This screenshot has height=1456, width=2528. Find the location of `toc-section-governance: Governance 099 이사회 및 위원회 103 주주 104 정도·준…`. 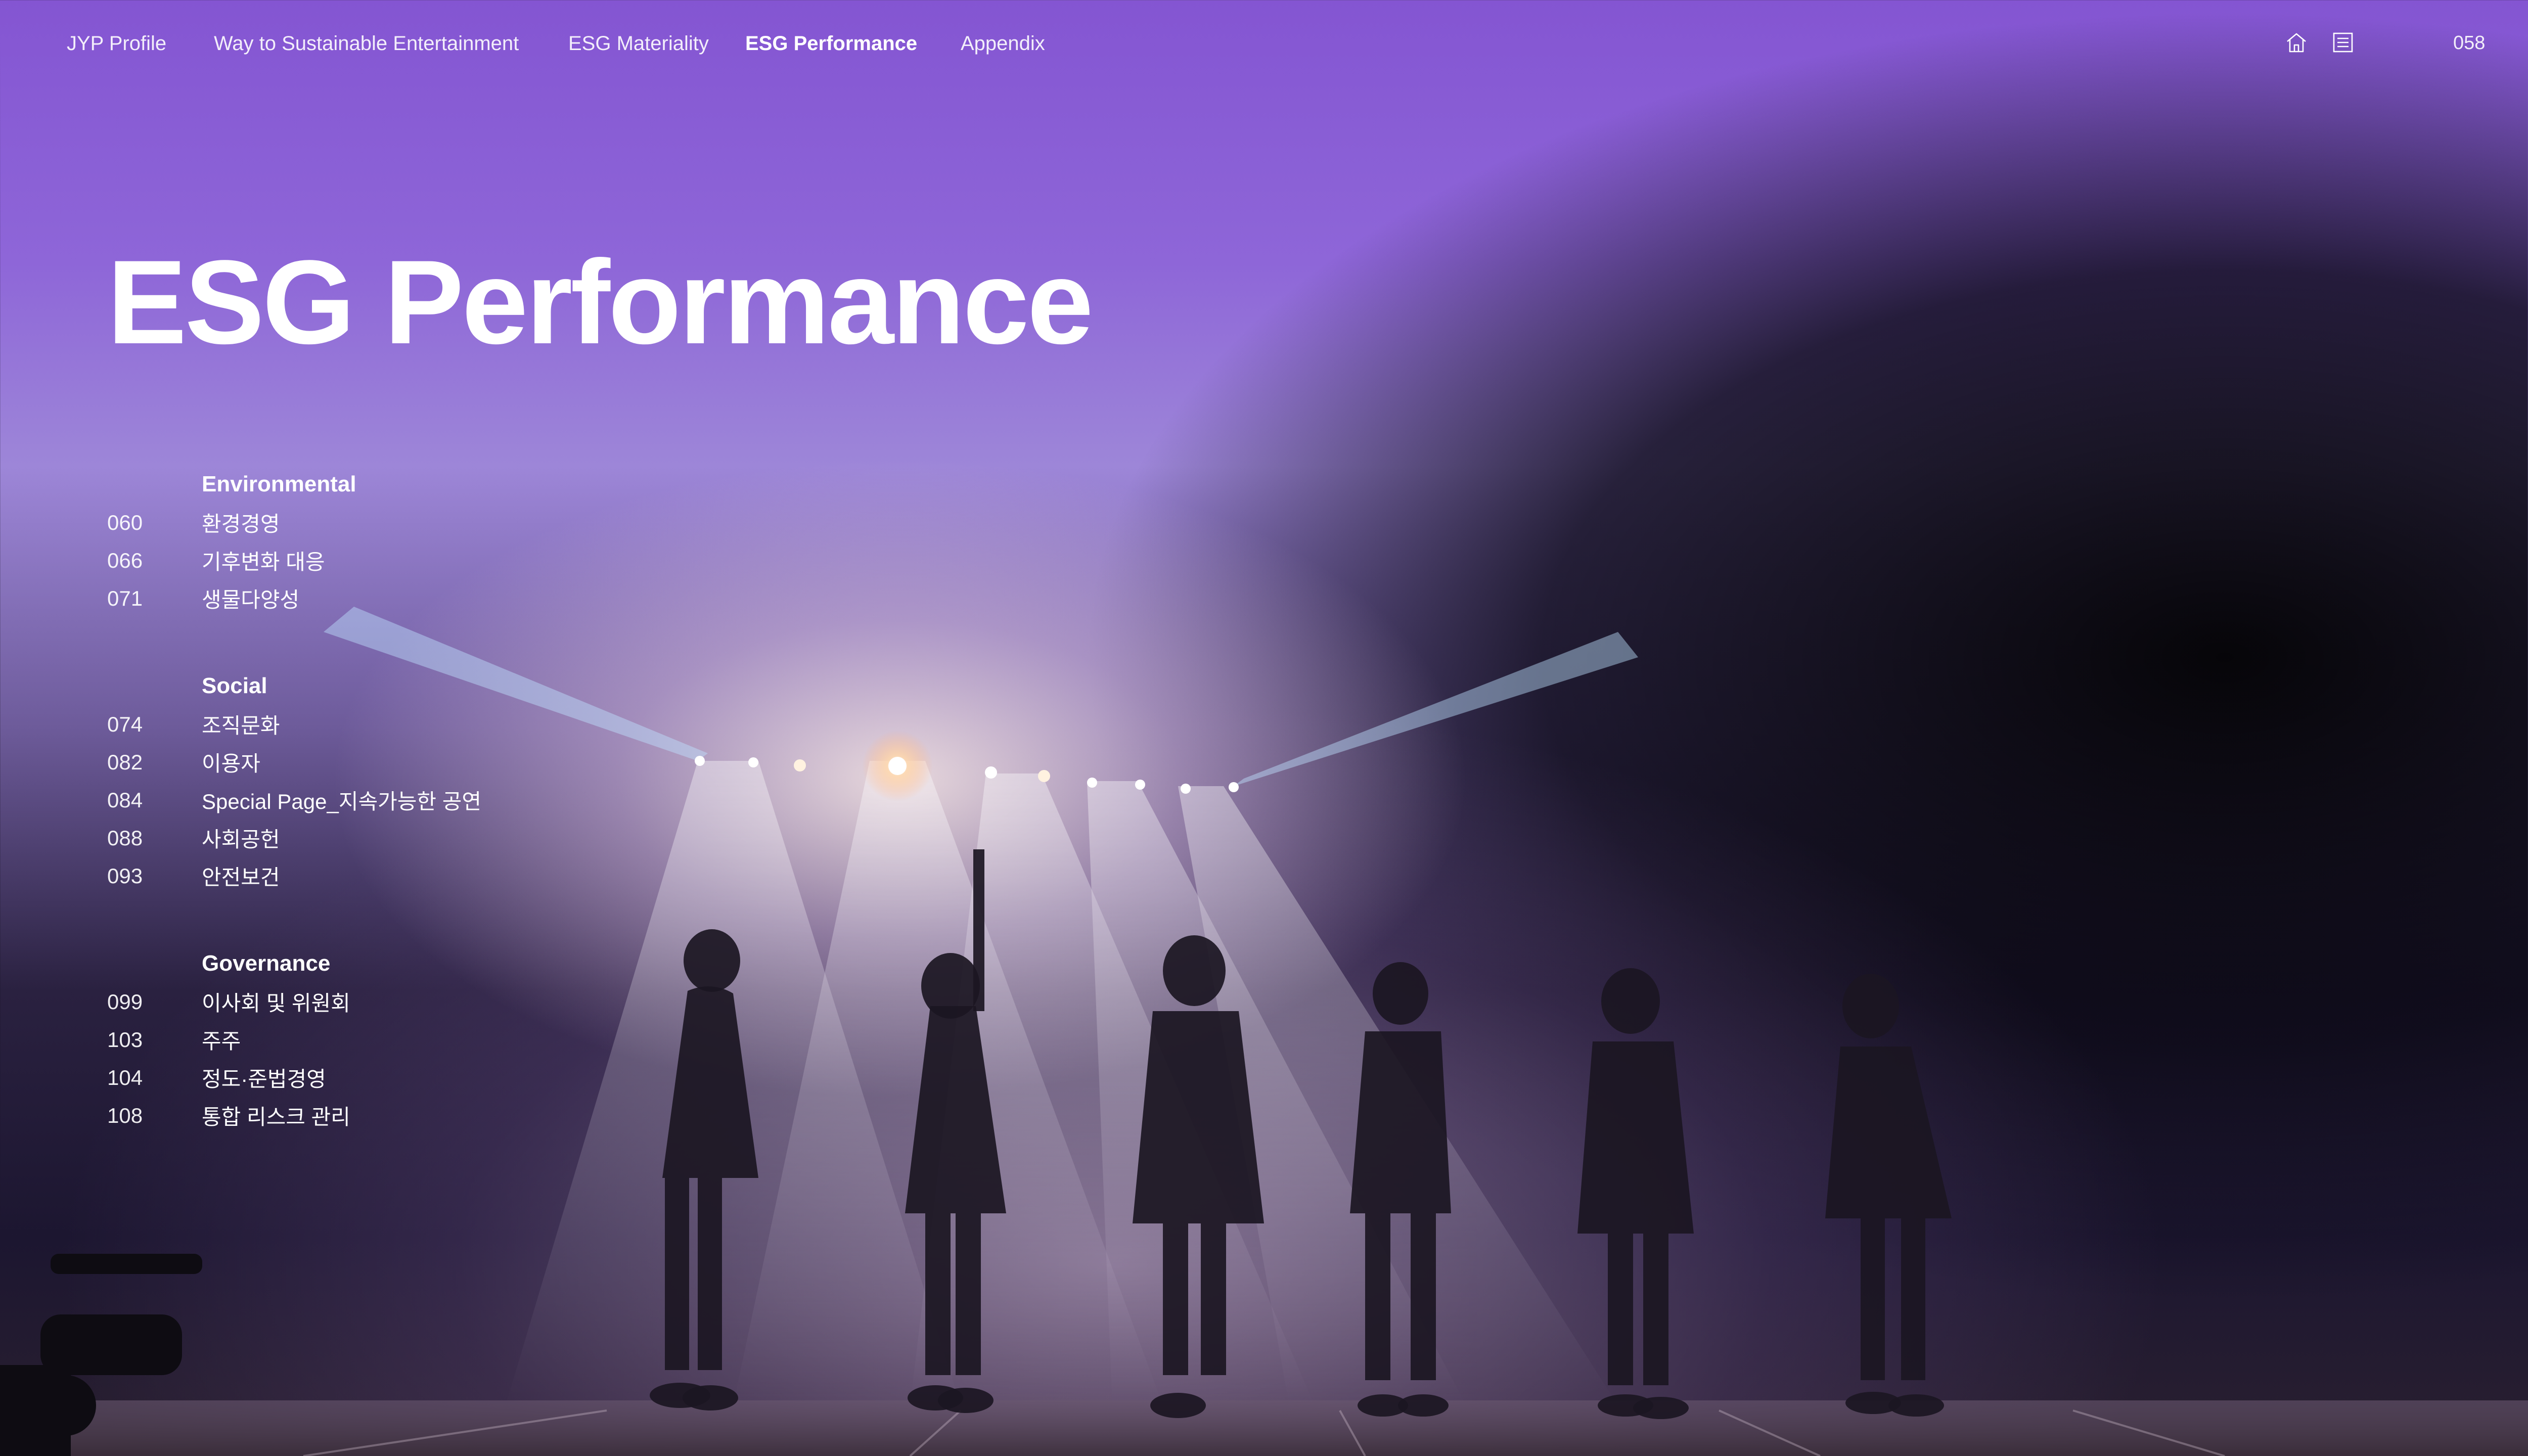

toc-section-governance: Governance 099 이사회 및 위원회 103 주주 104 정도·준… is located at coordinates (411, 1039).